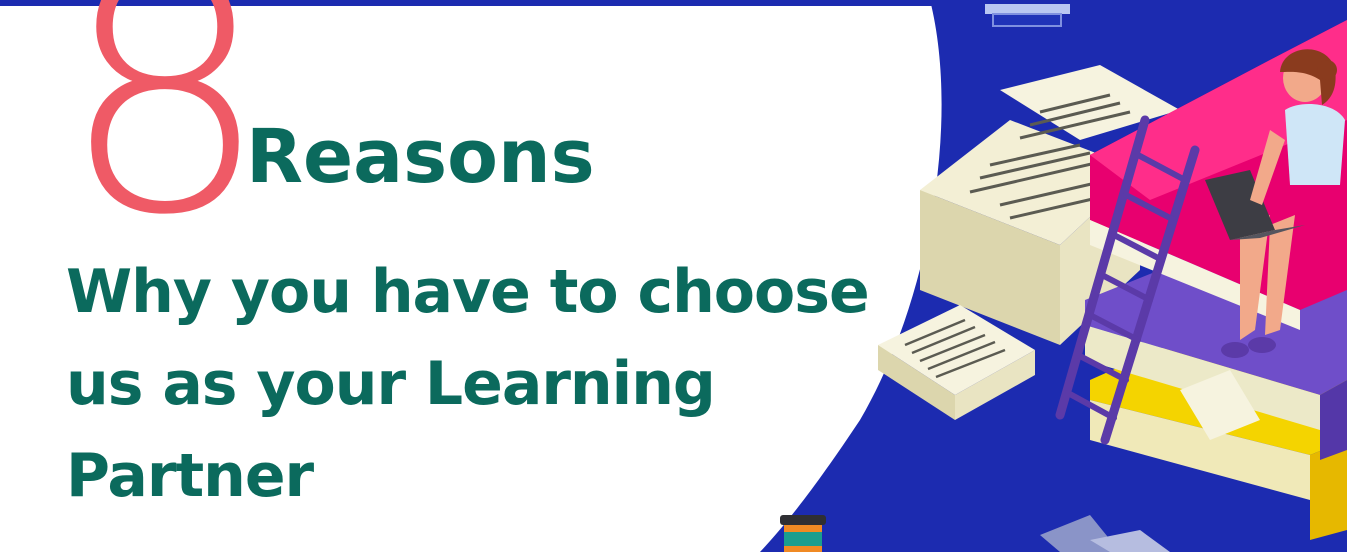 The width and height of the screenshot is (1347, 552). Describe the element at coordinates (391, 384) in the screenshot. I see `subtitle-line: us as your Learning` at that location.